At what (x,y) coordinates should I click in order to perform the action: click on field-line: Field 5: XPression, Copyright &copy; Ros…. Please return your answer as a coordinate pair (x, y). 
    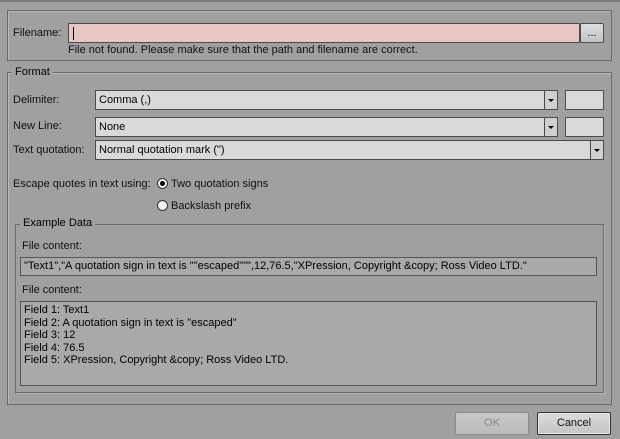
    Looking at the image, I should click on (156, 360).